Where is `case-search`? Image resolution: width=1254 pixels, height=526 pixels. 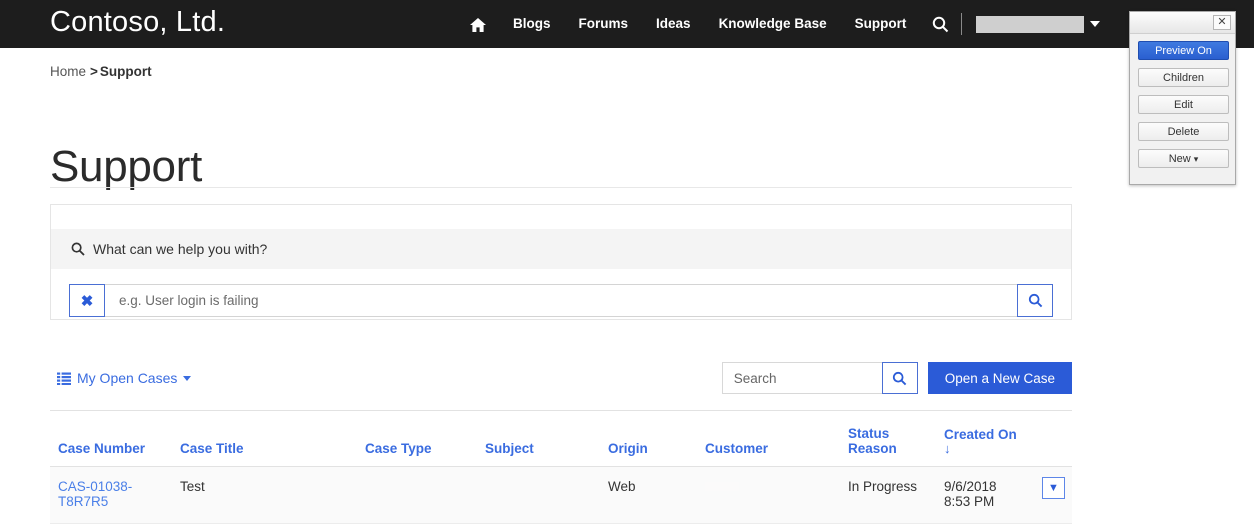
case-search is located at coordinates (819, 378).